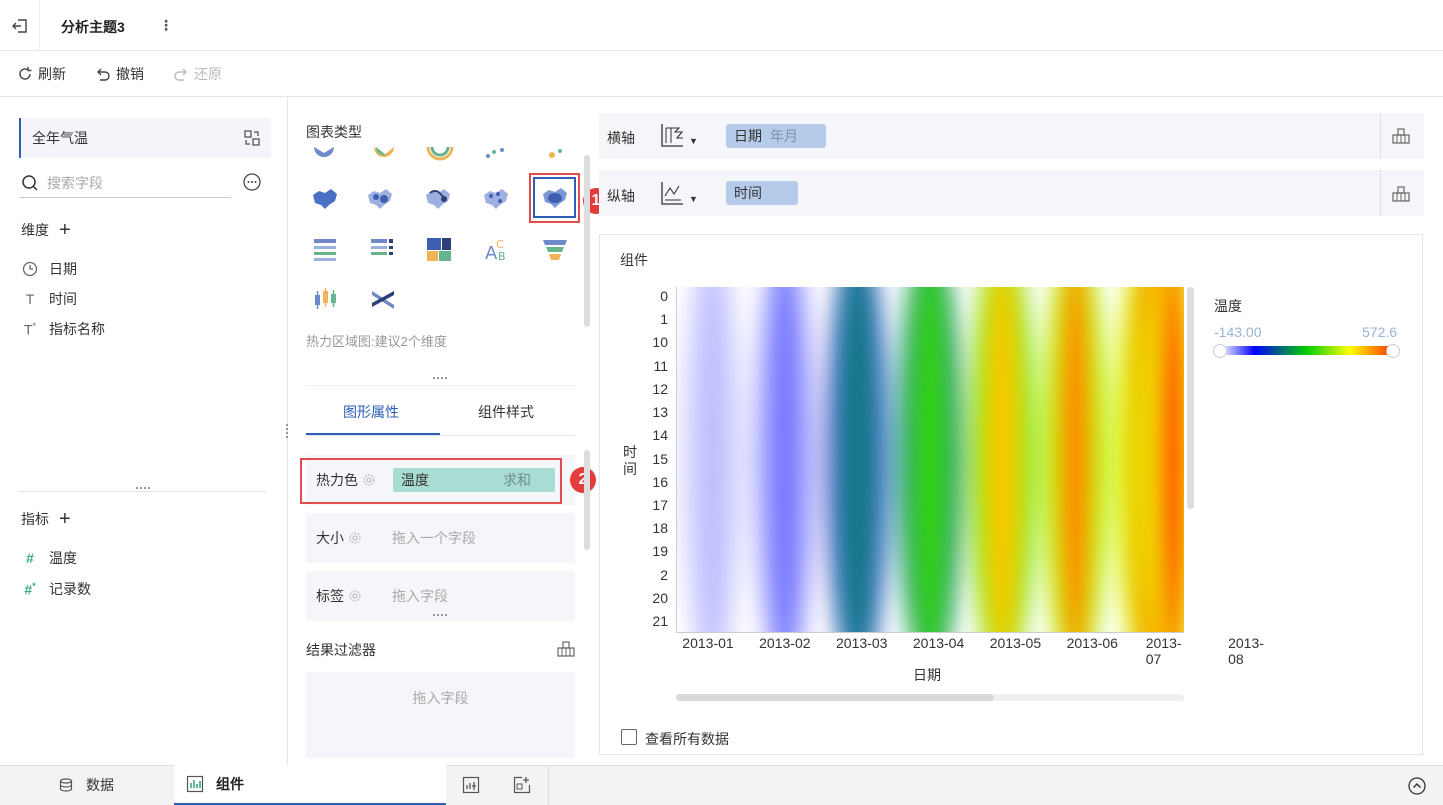 The image size is (1443, 805). Describe the element at coordinates (30, 269) in the screenshot. I see `clock-icon` at that location.